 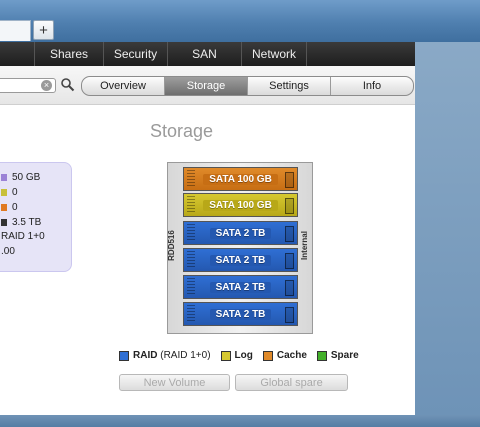 I want to click on sub-navigation: × Overview Storage Settings Info, so click(x=207, y=85).